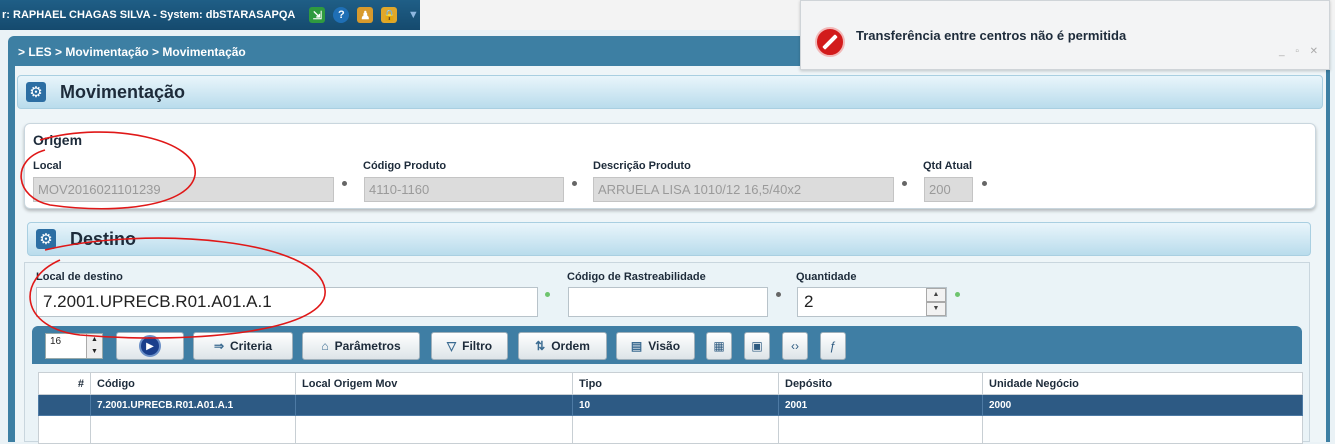 The image size is (1335, 444). I want to click on criteria-label: Criteria, so click(251, 346).